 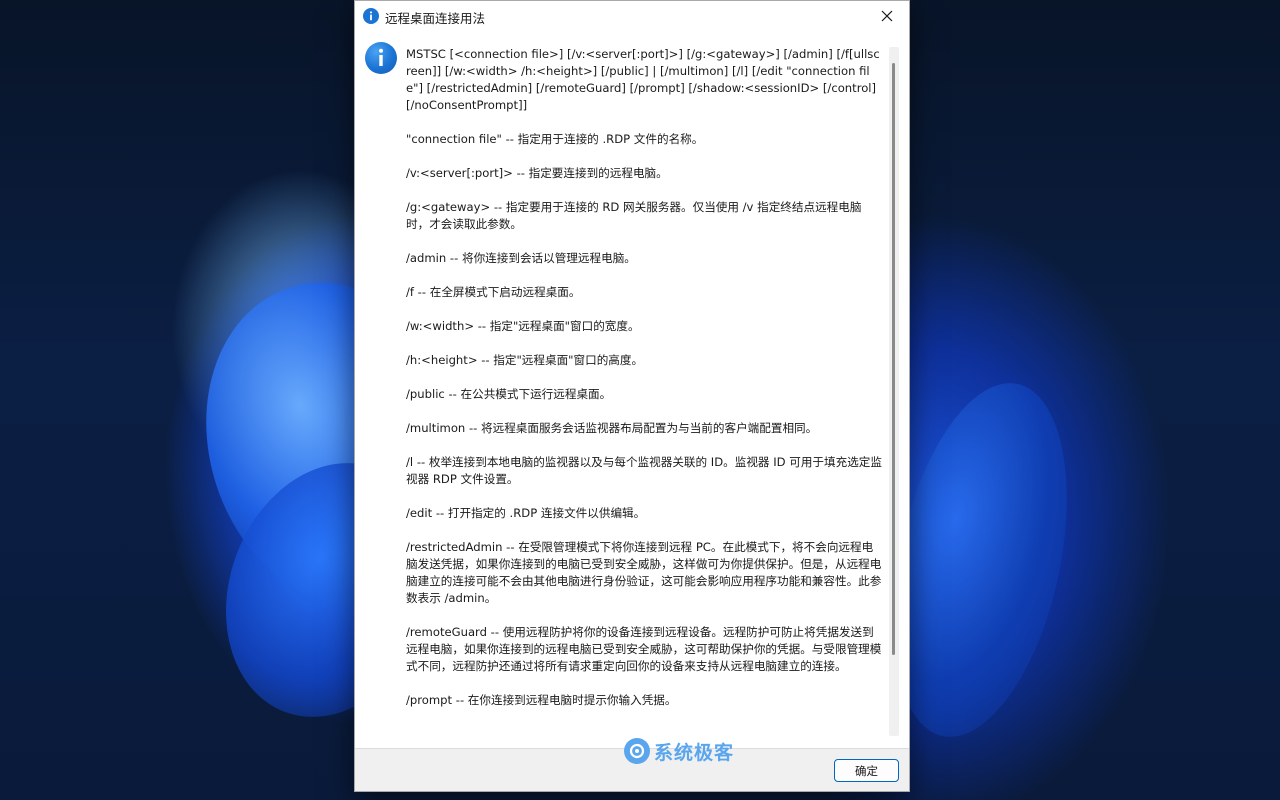 What do you see at coordinates (632, 769) in the screenshot?
I see `button-bar: 确定` at bounding box center [632, 769].